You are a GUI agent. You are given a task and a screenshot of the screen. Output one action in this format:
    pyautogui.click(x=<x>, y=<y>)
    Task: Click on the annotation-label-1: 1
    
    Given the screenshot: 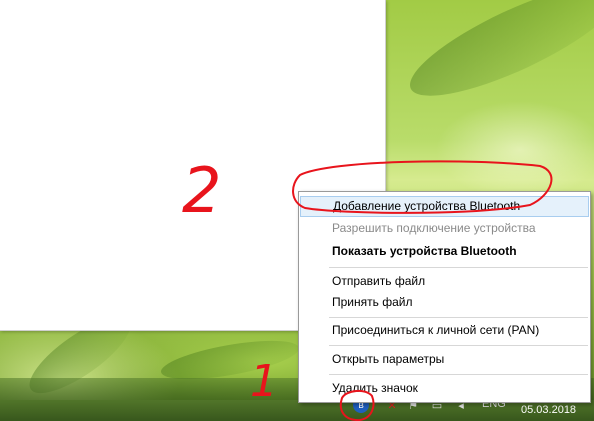 What is the action you would take?
    pyautogui.click(x=264, y=381)
    